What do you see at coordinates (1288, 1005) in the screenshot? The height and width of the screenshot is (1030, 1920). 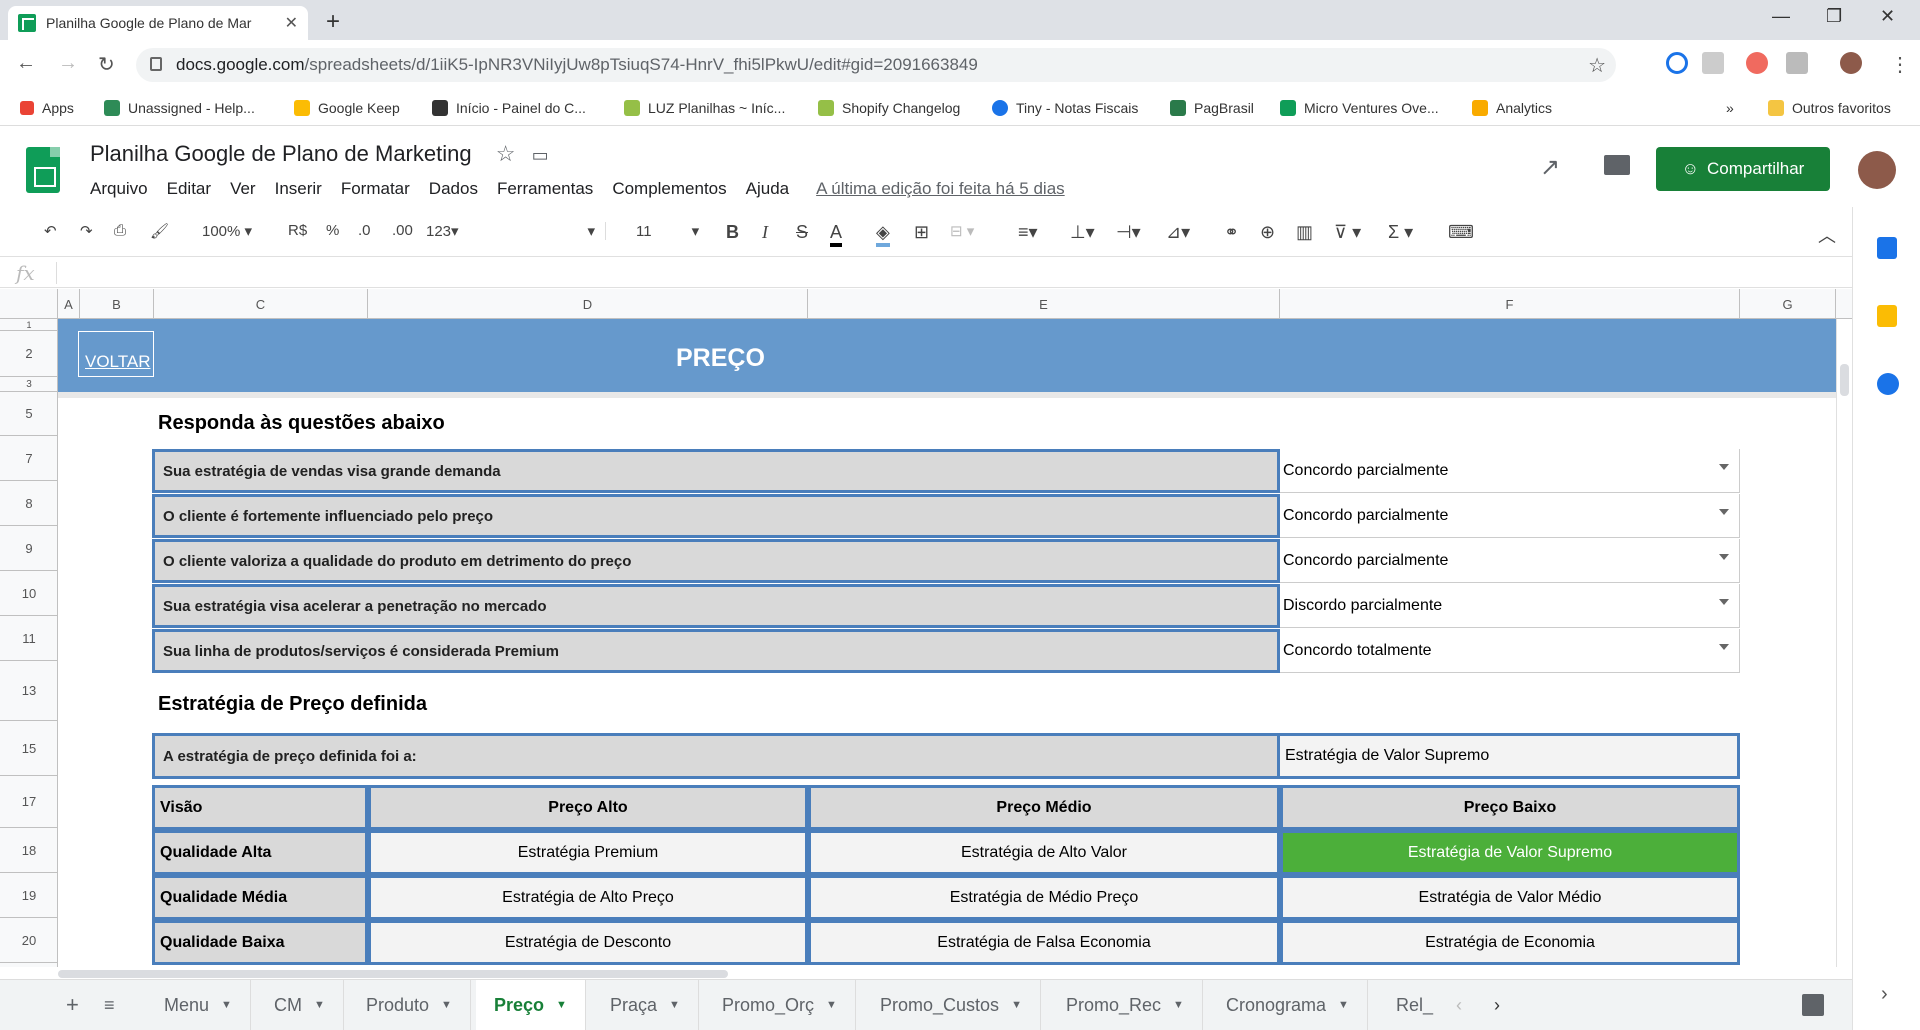 I see `sheet-tab-cronograma: Cronograma ▼` at bounding box center [1288, 1005].